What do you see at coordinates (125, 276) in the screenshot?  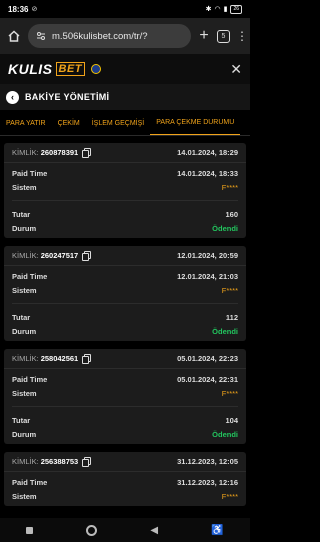 I see `paid-time-row: Paid Time 12.01.2024, 21:03` at bounding box center [125, 276].